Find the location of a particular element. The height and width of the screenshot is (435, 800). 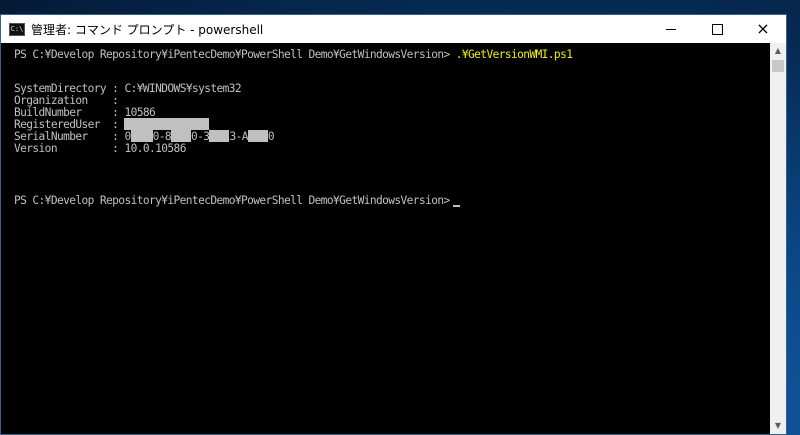

console-line-version: Version : 10.0.10586 is located at coordinates (100, 148).